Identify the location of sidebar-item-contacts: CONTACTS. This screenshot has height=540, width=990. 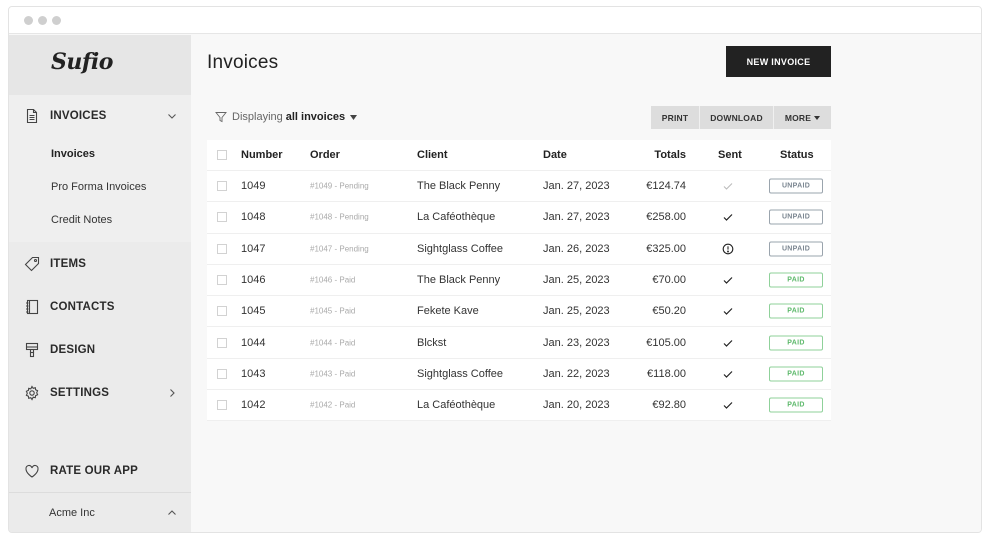
(100, 306).